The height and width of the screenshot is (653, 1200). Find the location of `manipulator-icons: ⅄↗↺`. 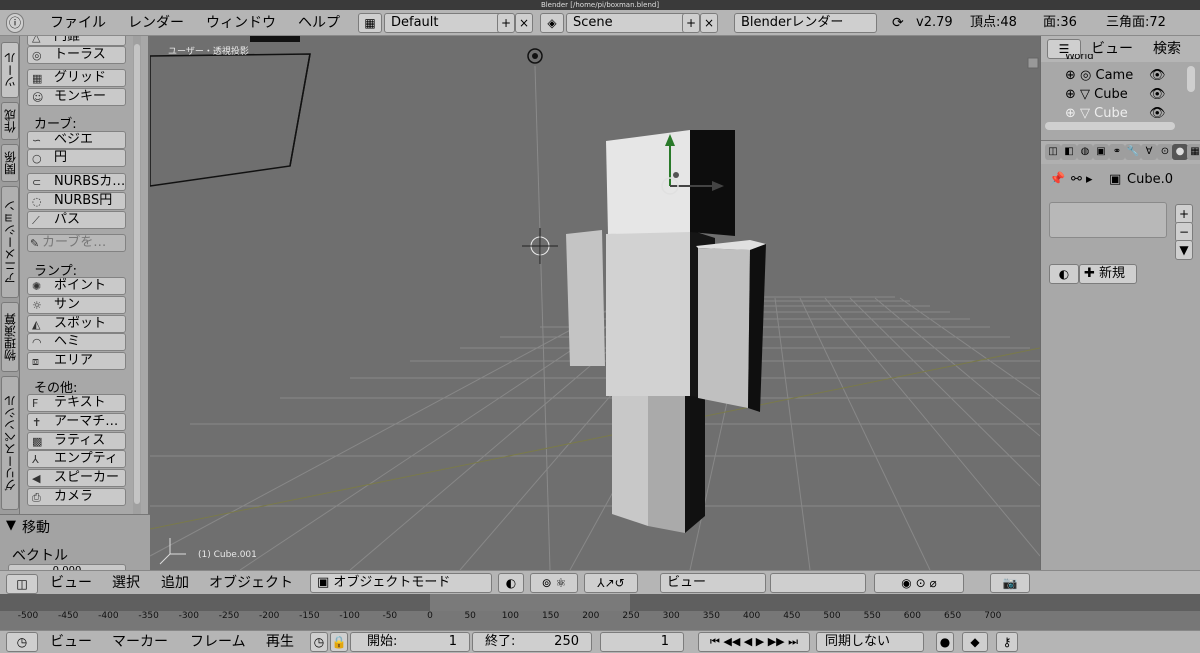

manipulator-icons: ⅄↗↺ is located at coordinates (611, 583).